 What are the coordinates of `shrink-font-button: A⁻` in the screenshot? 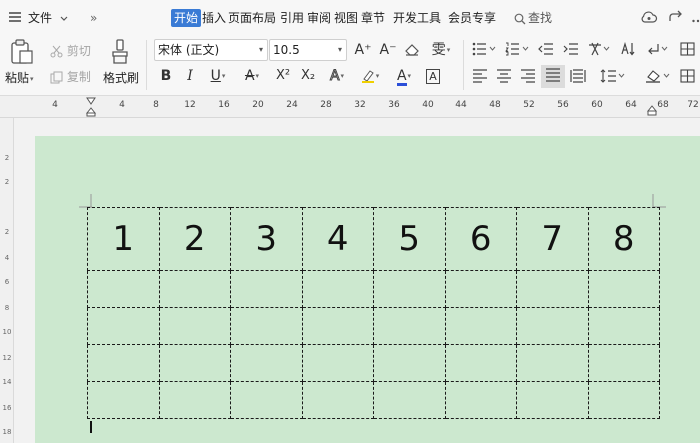 It's located at (388, 50).